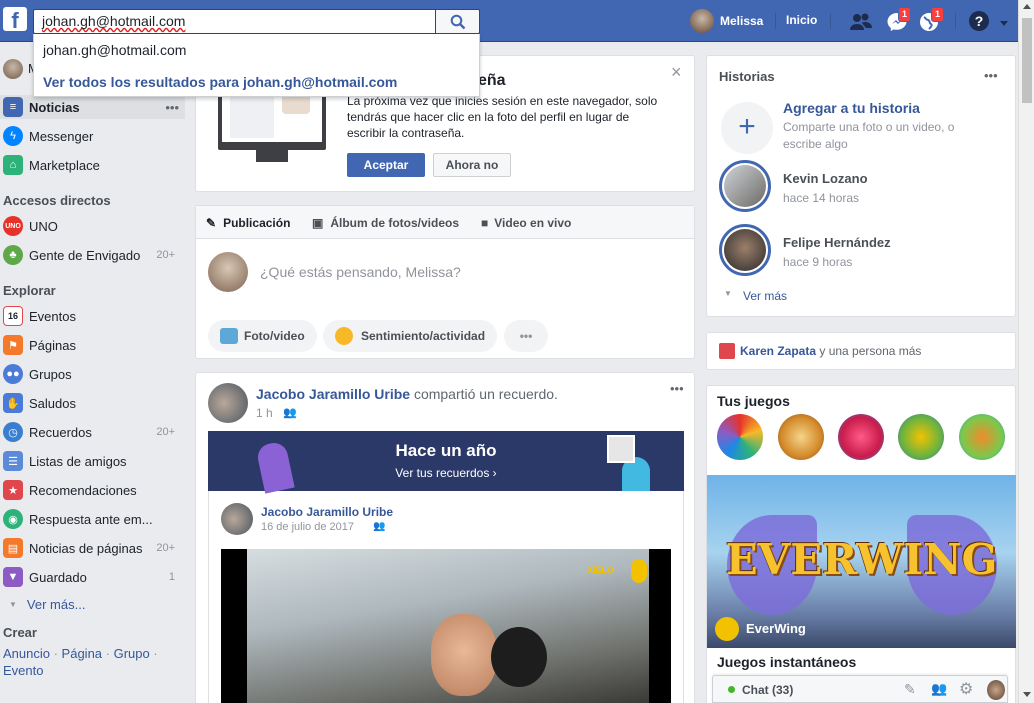 Image resolution: width=1034 pixels, height=703 pixels. What do you see at coordinates (485, 223) in the screenshot?
I see `video-camera-icon: ■` at bounding box center [485, 223].